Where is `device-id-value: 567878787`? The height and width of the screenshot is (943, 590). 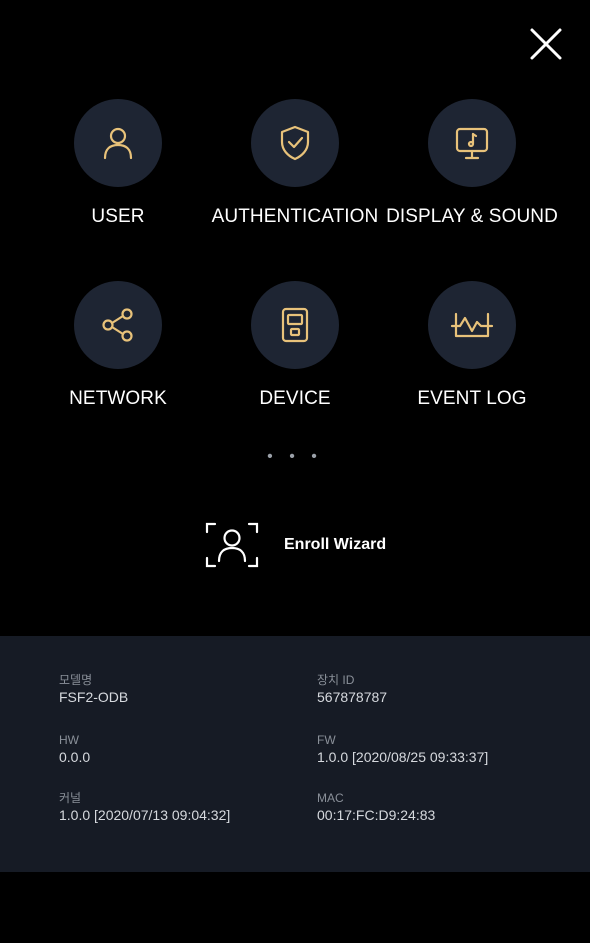
device-id-value: 567878787 is located at coordinates (352, 697).